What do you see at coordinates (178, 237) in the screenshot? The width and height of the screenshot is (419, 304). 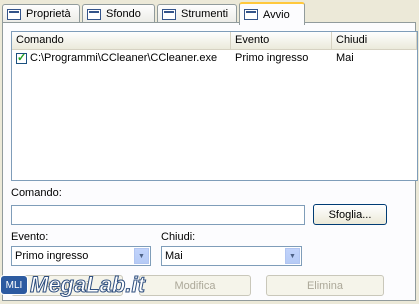 I see `chiudi-label: Chiudi:` at bounding box center [178, 237].